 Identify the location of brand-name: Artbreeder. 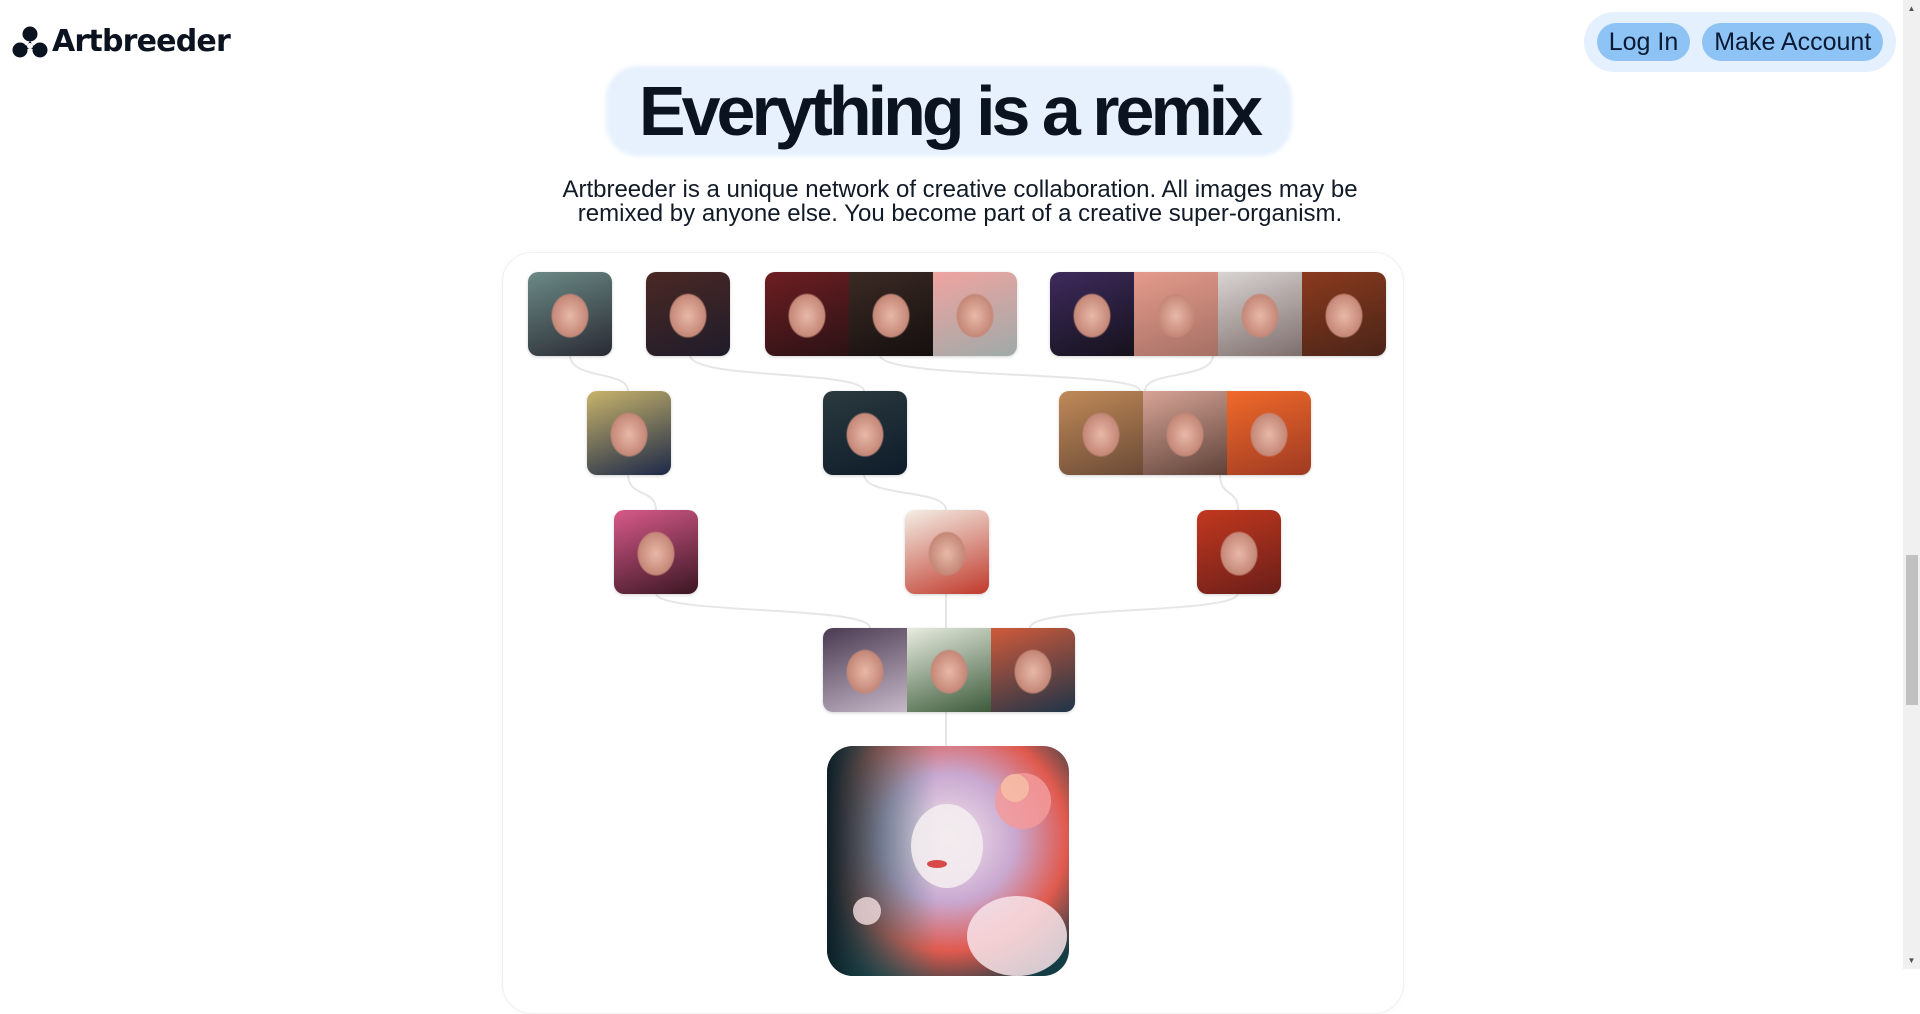
(141, 41).